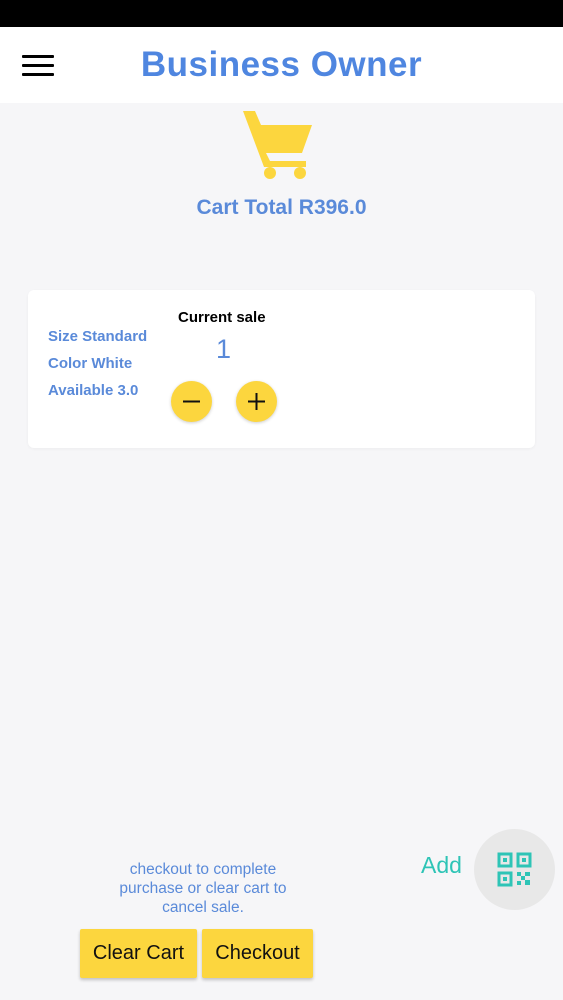 The height and width of the screenshot is (1000, 563). What do you see at coordinates (90, 363) in the screenshot?
I see `item-color: Color White` at bounding box center [90, 363].